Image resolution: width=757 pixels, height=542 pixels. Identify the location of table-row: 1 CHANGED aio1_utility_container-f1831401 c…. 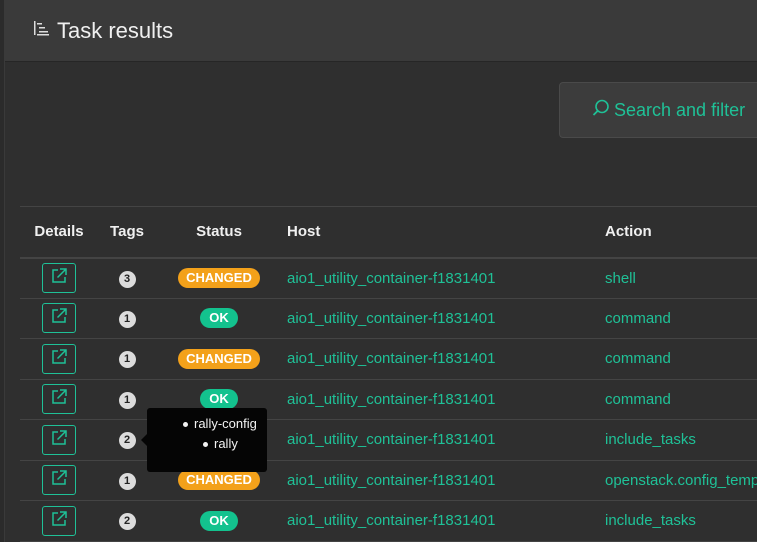
(388, 359).